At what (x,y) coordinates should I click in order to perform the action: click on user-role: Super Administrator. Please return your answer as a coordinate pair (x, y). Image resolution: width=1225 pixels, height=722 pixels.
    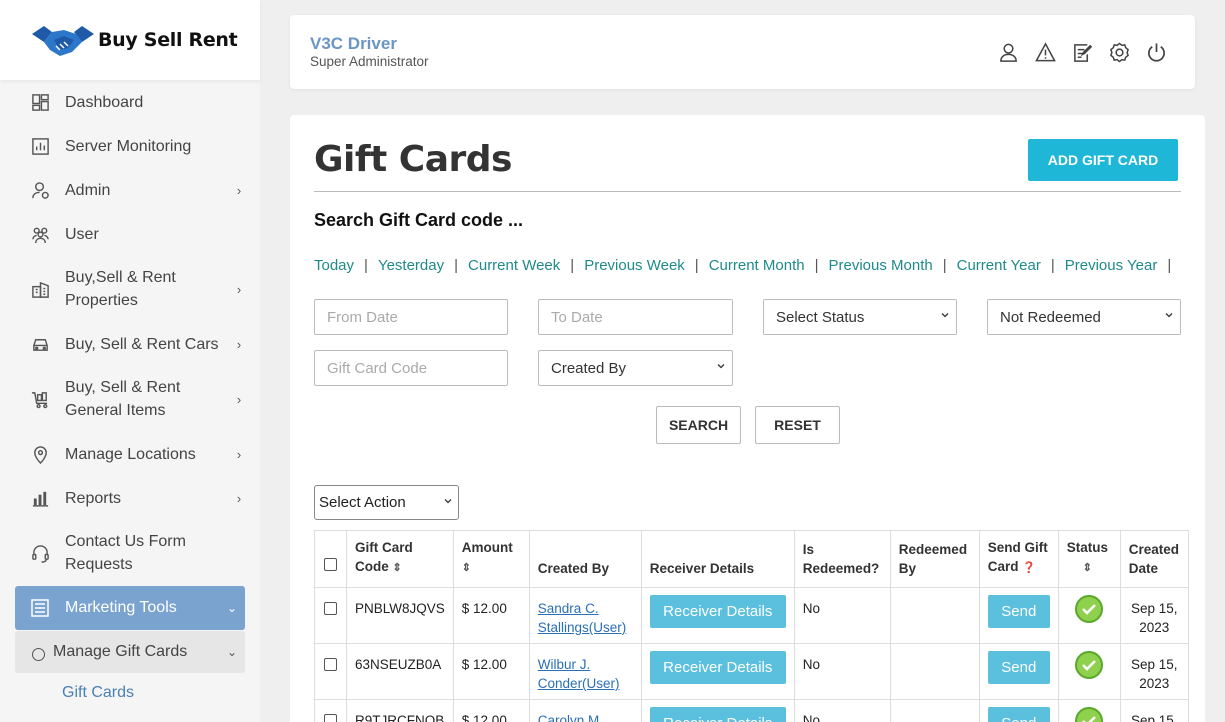
    Looking at the image, I should click on (369, 61).